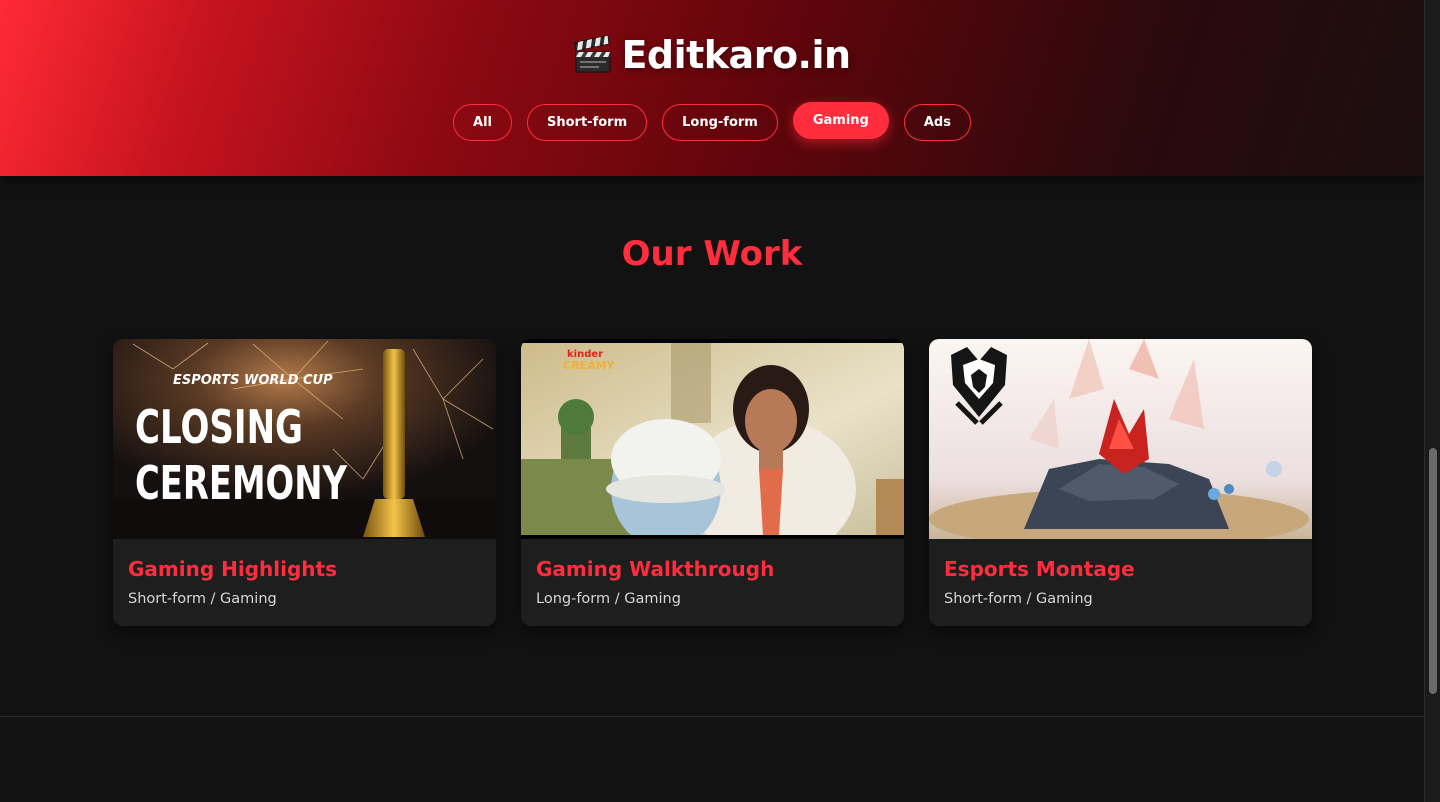 This screenshot has height=802, width=1440. I want to click on video-thumbnail: kinder CREAMY, so click(712, 439).